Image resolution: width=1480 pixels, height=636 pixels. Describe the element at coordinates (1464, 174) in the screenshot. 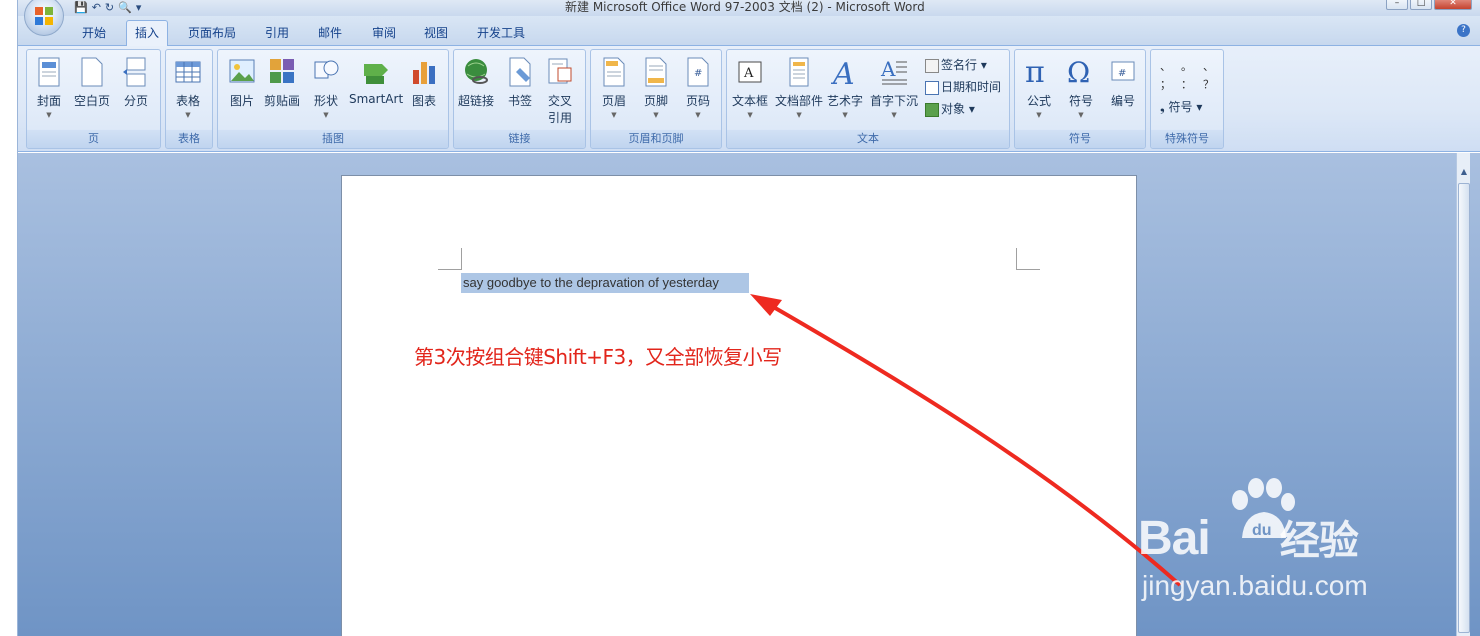

I see `scroll-up-icon: ▲` at that location.